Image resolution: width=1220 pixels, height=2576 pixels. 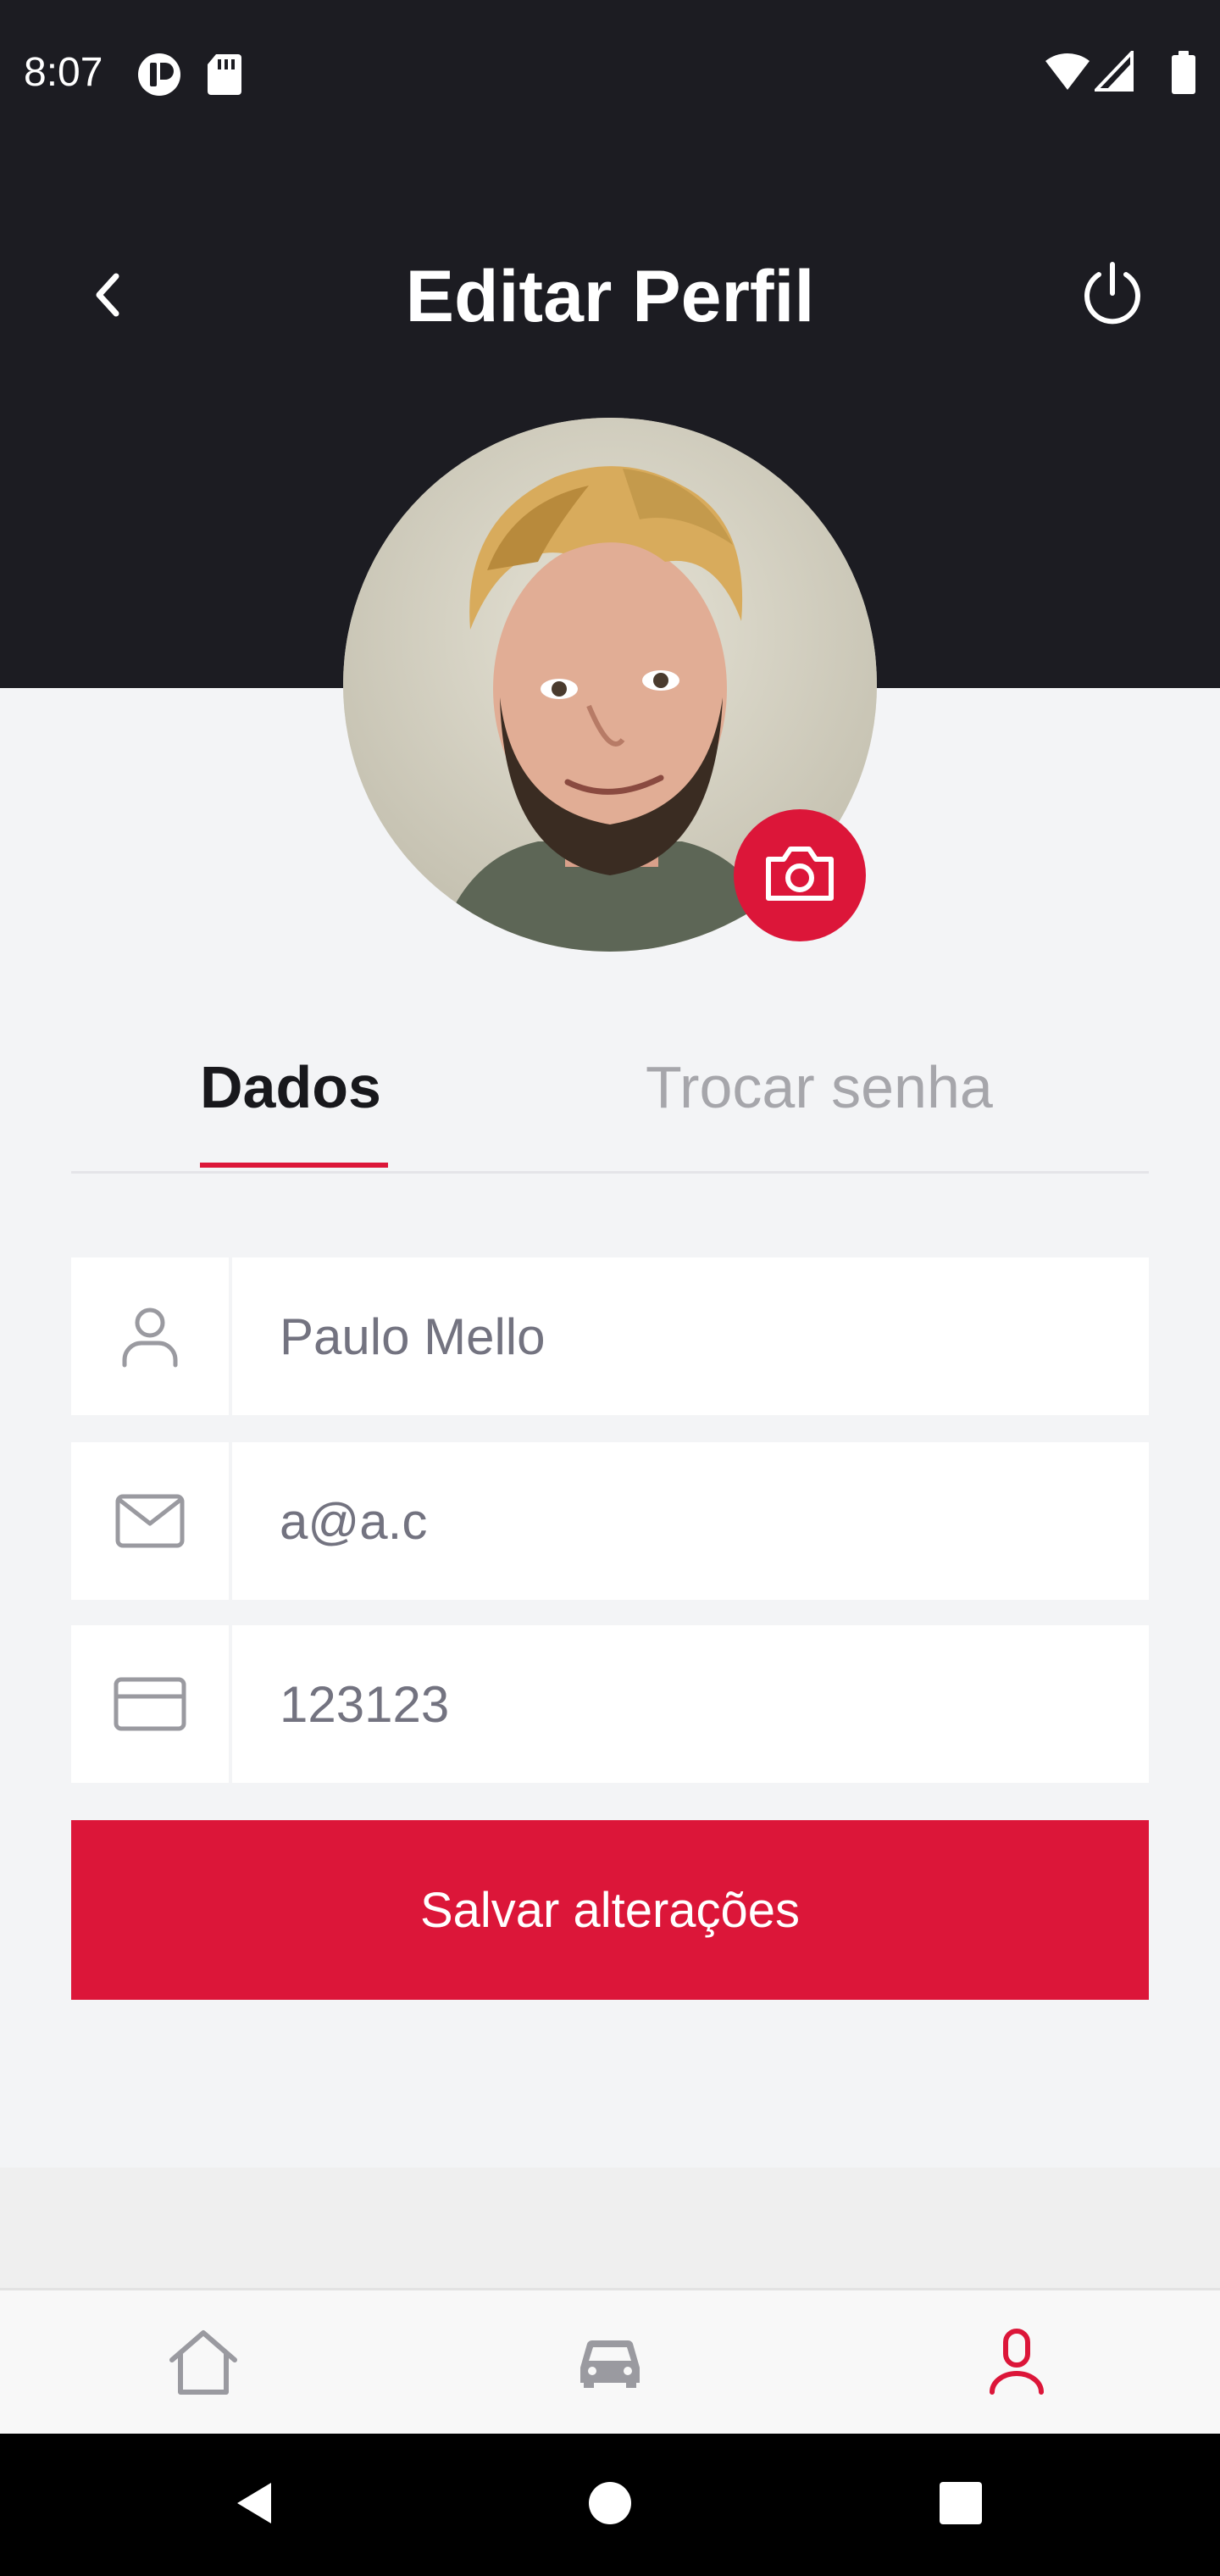 I want to click on card-field, so click(x=610, y=1704).